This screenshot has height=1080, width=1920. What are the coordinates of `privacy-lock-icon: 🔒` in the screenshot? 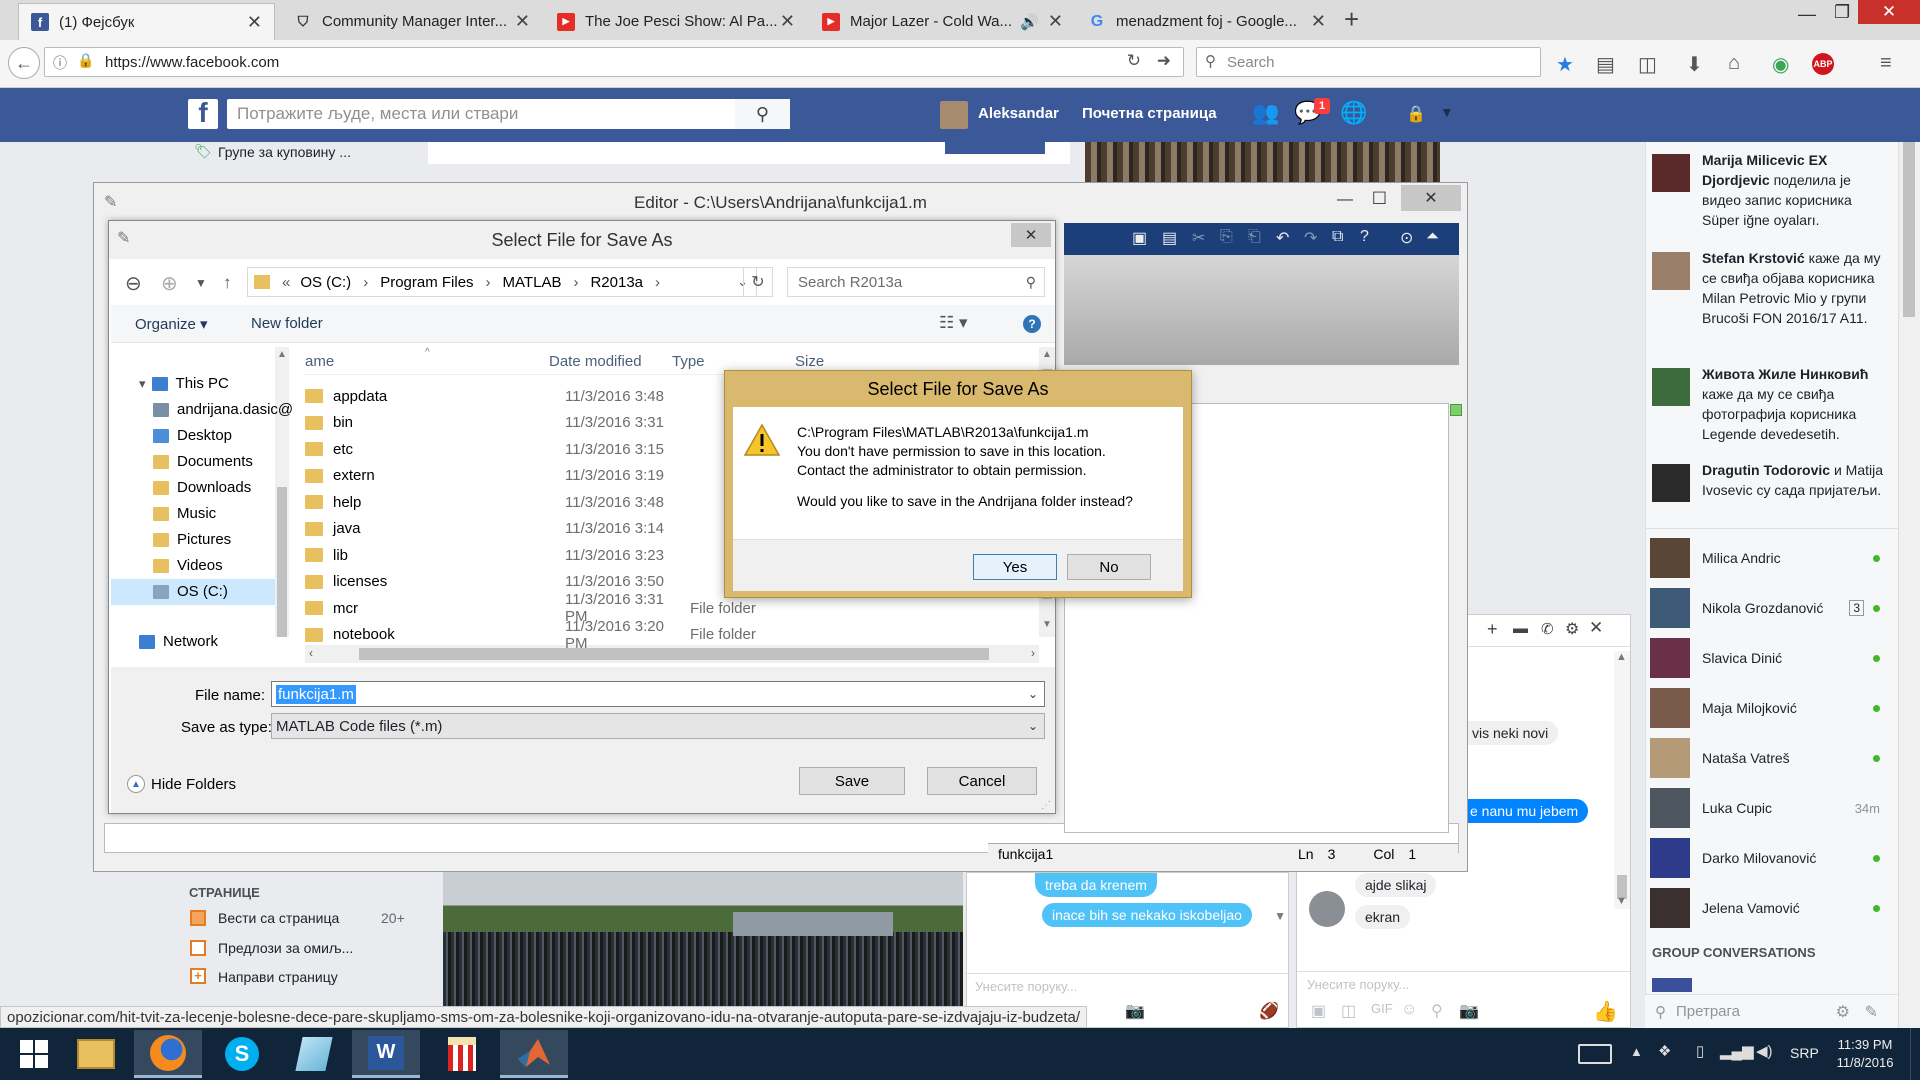 It's located at (1416, 114).